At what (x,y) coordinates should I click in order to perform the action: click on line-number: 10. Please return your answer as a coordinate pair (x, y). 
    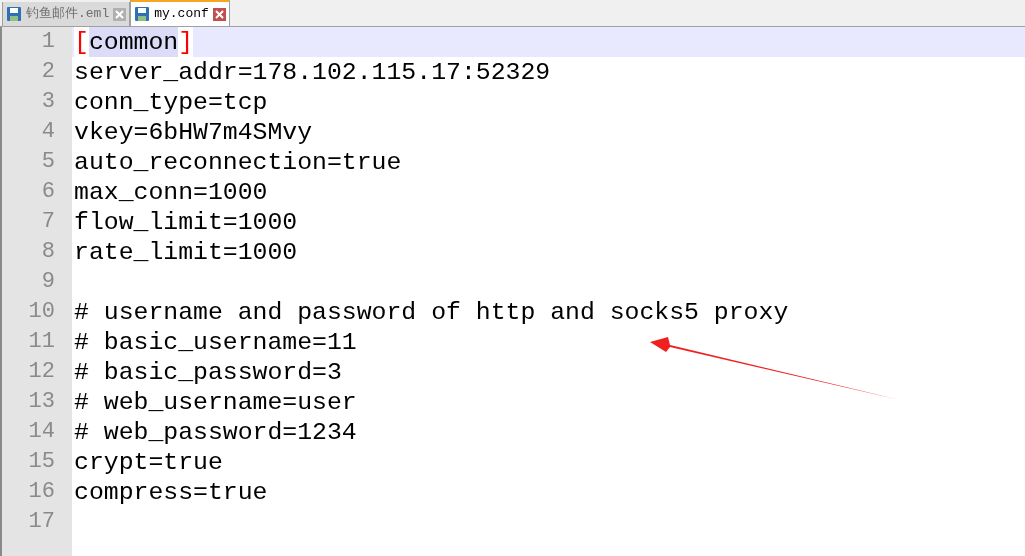
    Looking at the image, I should click on (41, 312).